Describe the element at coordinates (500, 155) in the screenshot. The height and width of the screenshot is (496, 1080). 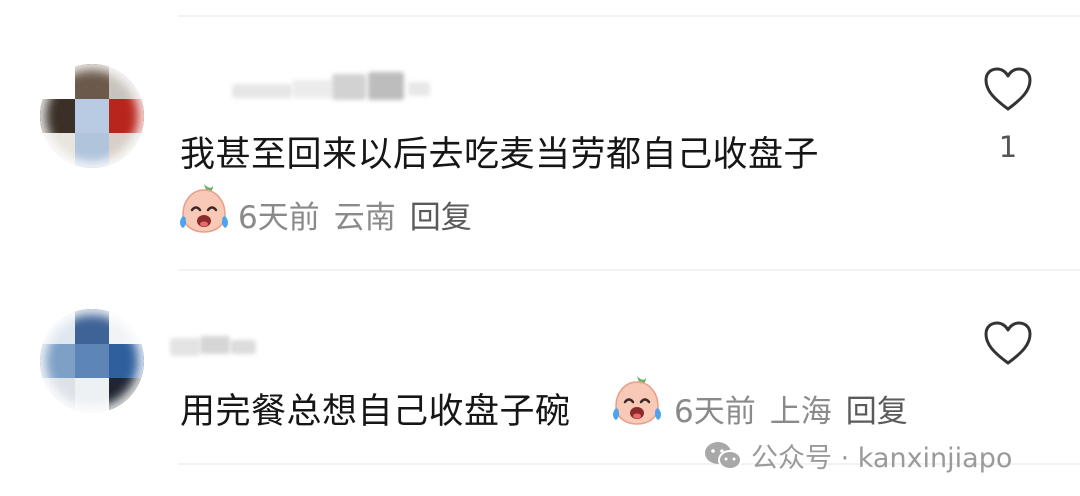
I see `comment-text: 我甚至回来以后去吃麦当劳都自己收盘子` at that location.